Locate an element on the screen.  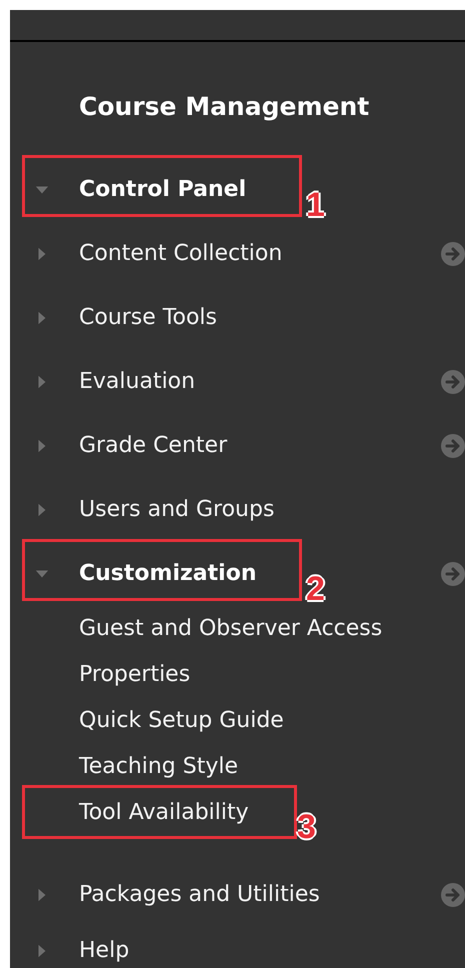
submenu-item: Guest and Observer Access is located at coordinates (230, 629).